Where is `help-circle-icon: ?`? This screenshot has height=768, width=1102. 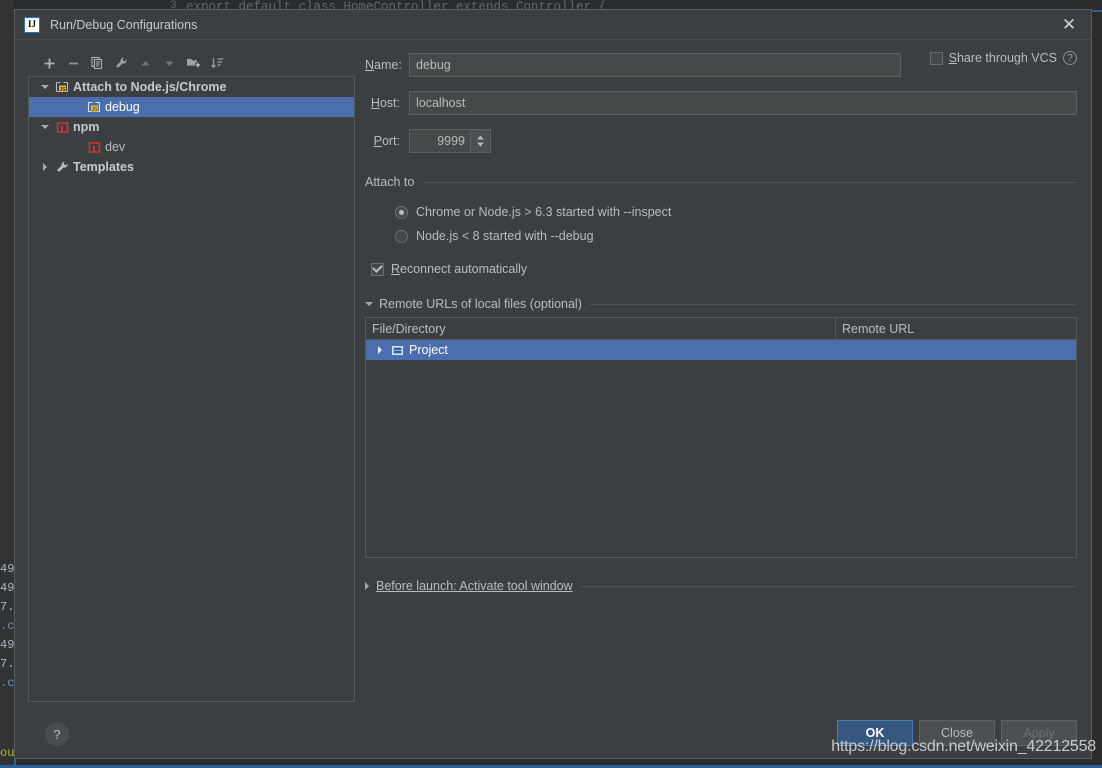
help-circle-icon: ? is located at coordinates (1070, 58).